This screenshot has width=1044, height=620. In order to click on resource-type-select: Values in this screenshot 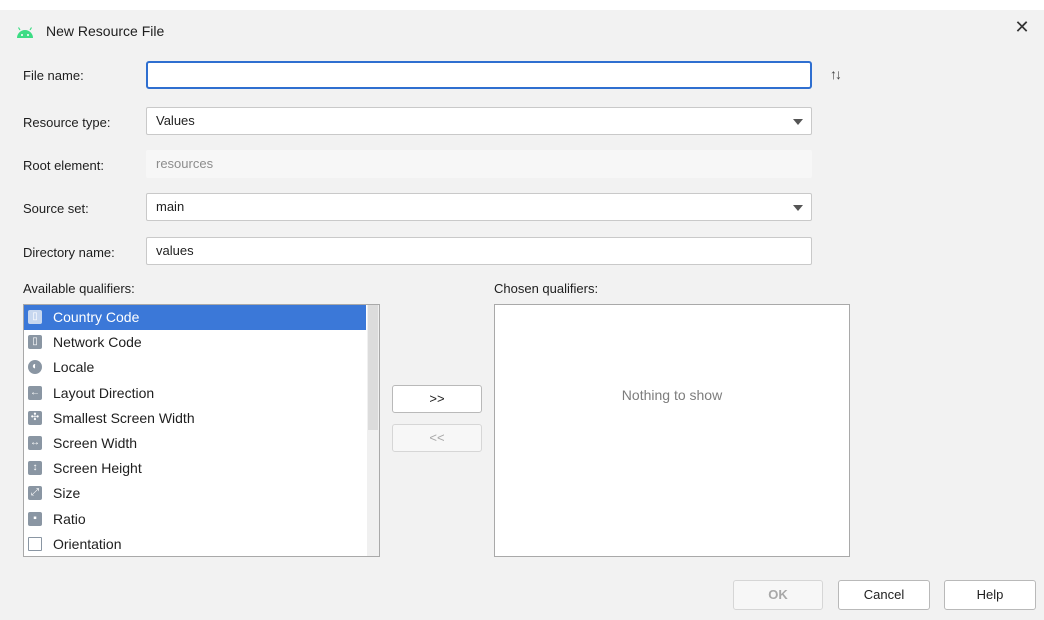, I will do `click(479, 121)`.